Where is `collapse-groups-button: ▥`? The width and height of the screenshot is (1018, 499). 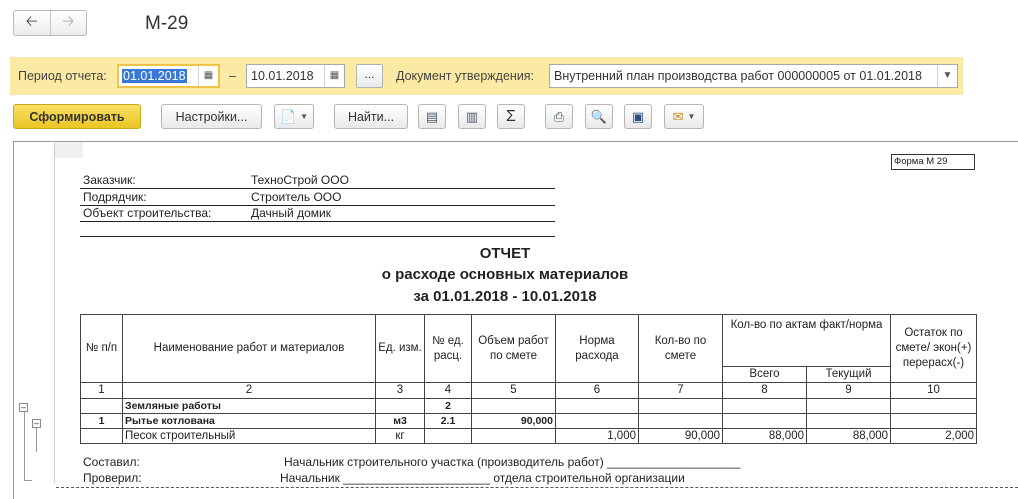 collapse-groups-button: ▥ is located at coordinates (472, 116).